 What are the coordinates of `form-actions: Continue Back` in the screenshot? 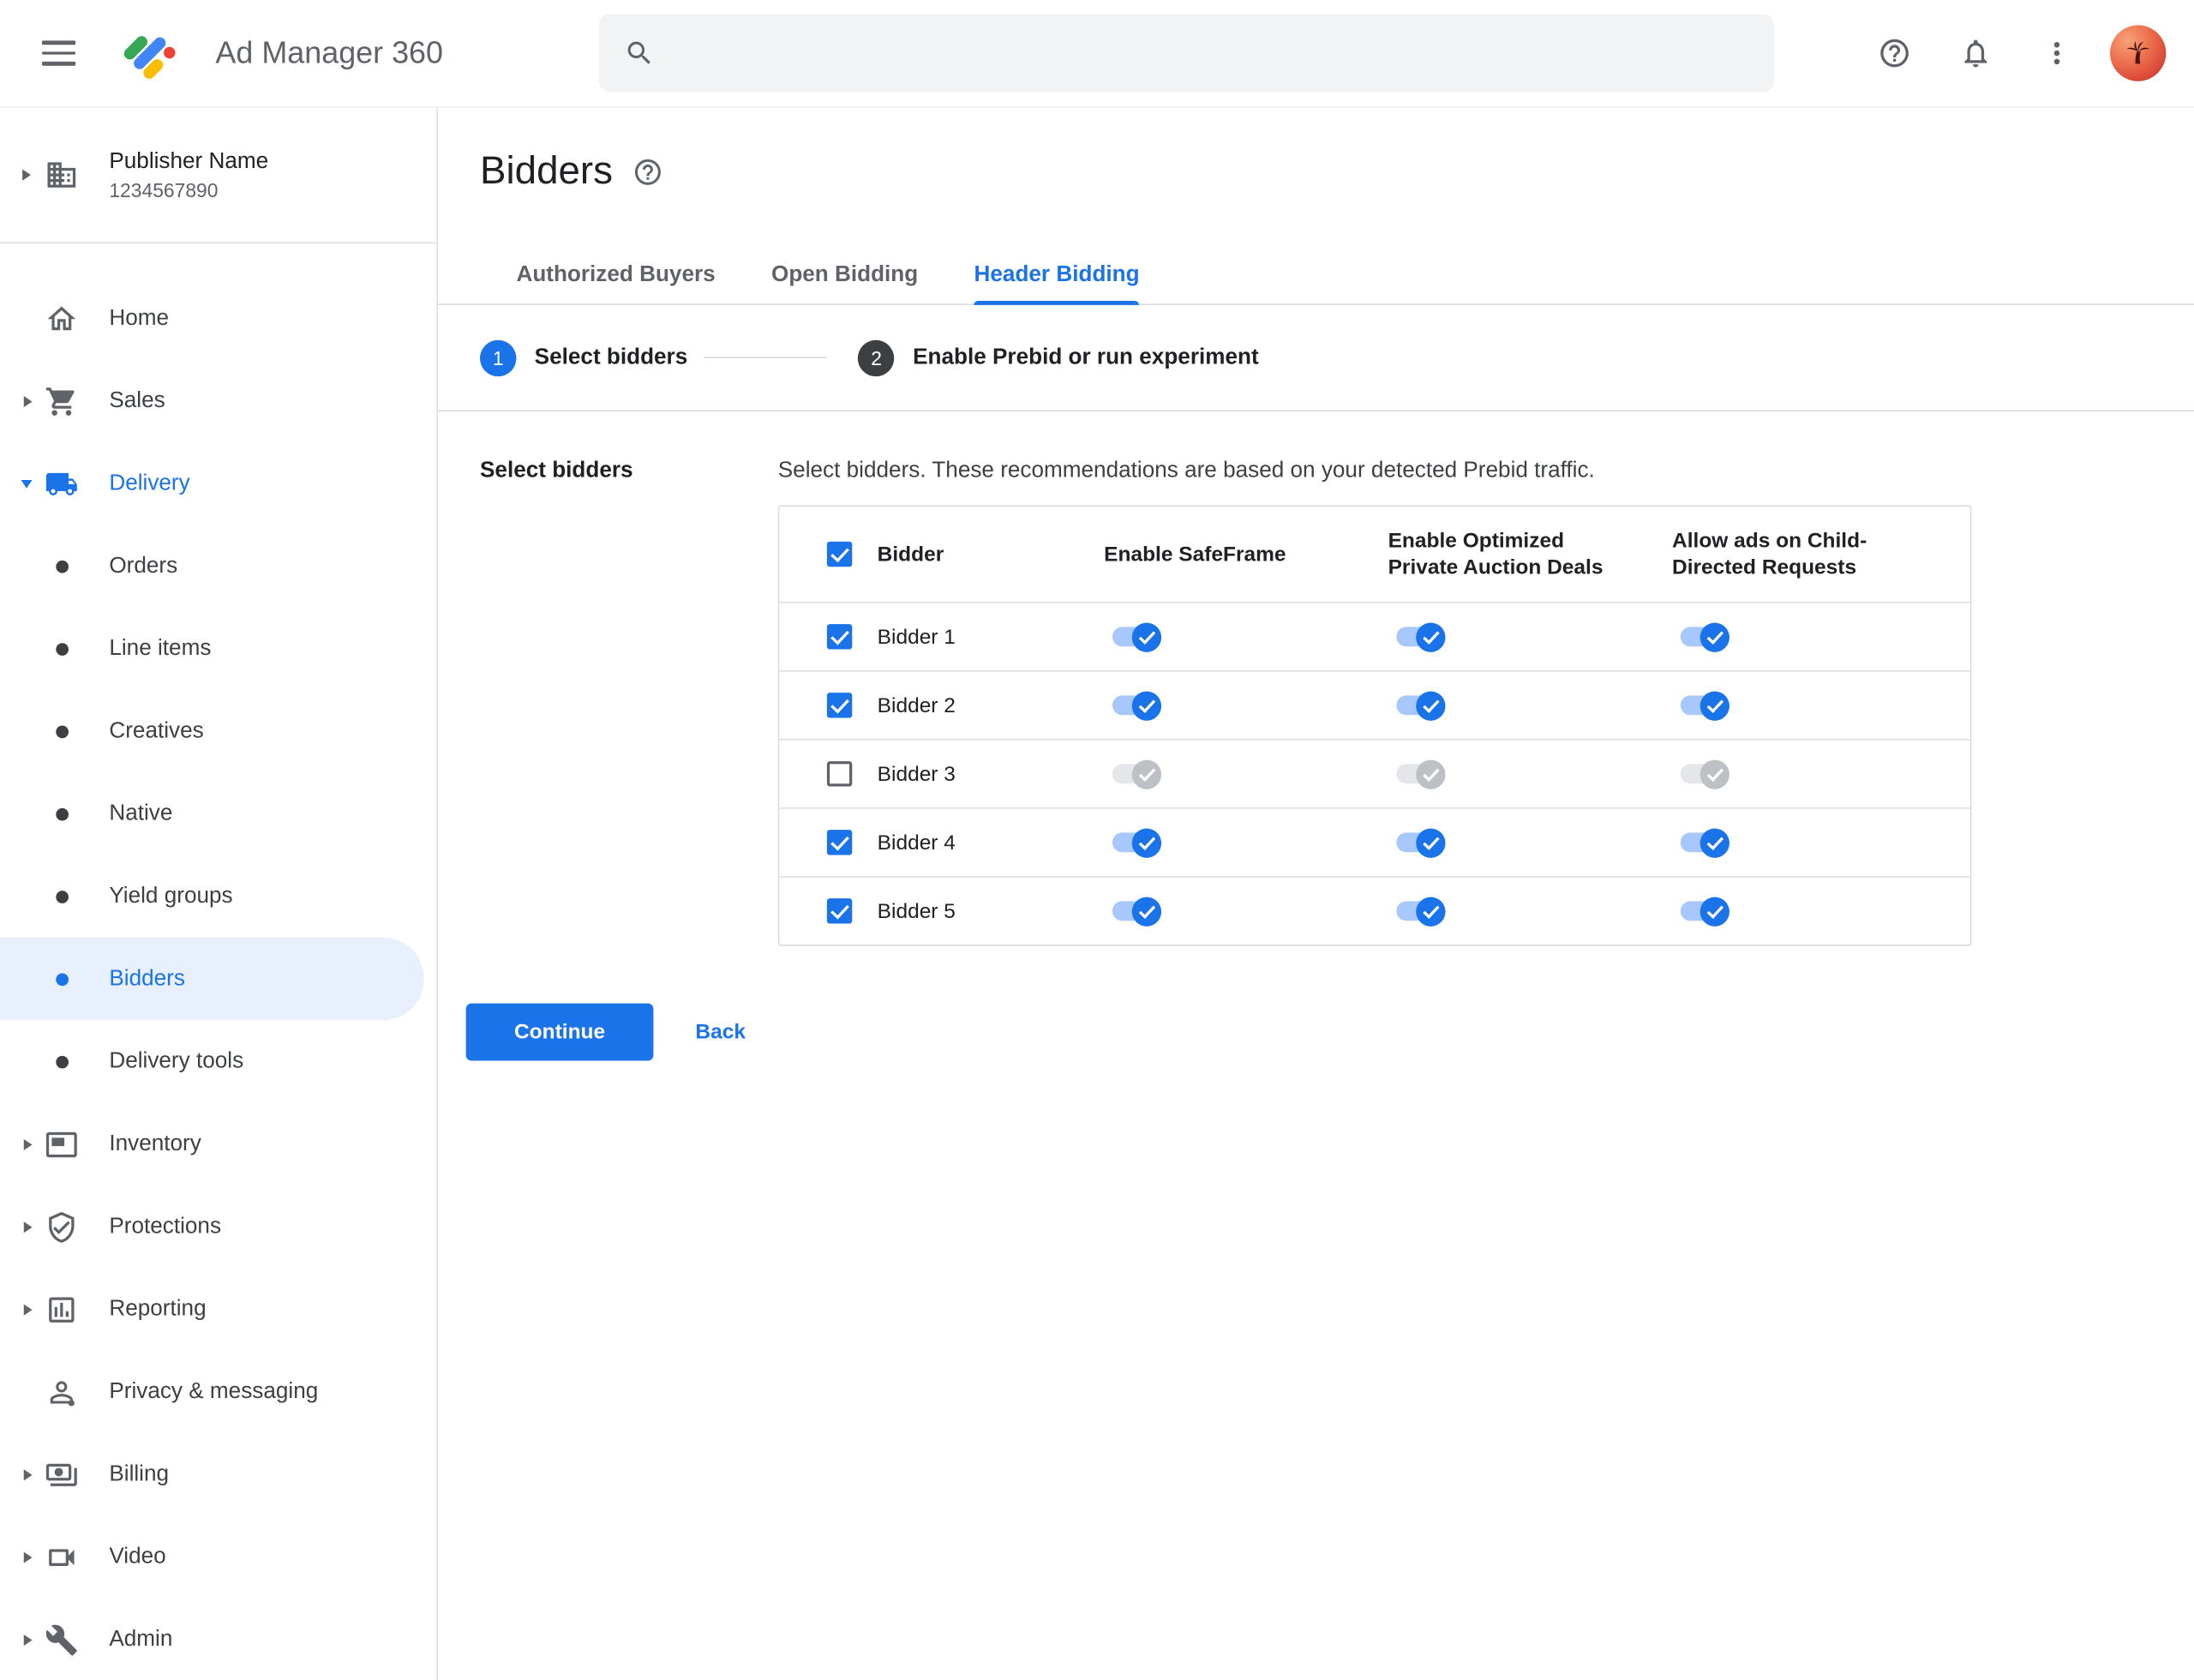 It's located at (1316, 1032).